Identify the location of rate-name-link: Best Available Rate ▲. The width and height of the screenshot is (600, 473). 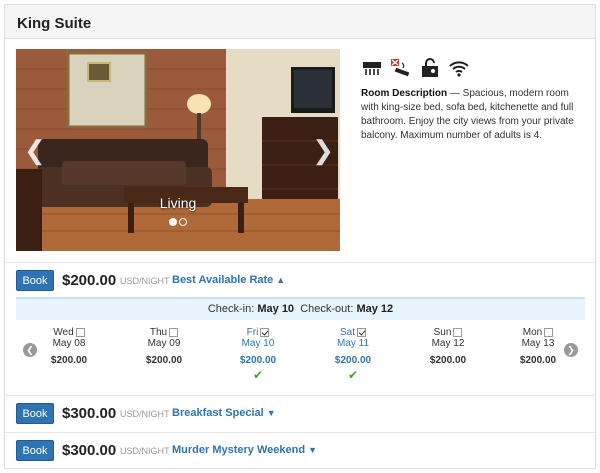
(228, 280).